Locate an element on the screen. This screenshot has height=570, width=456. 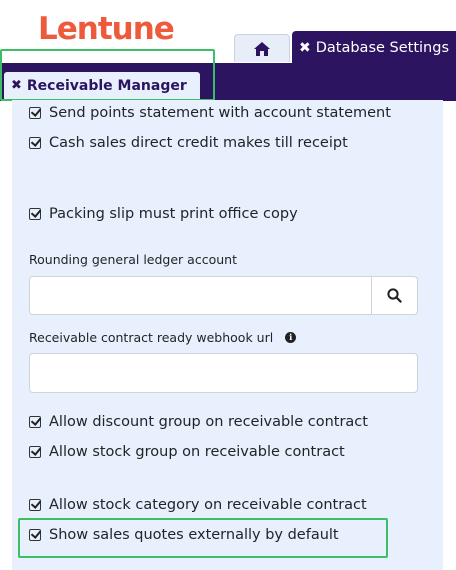
search-icon is located at coordinates (394, 295).